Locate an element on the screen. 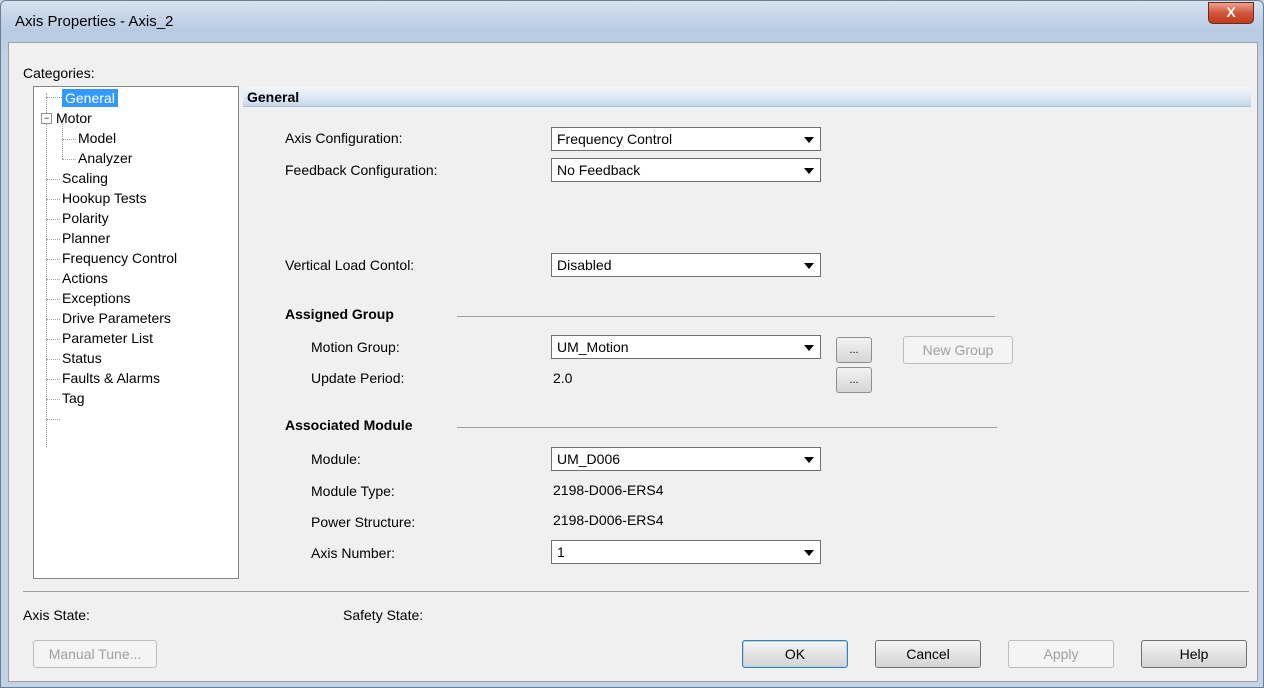 The height and width of the screenshot is (688, 1264). axis-number-select: 1 is located at coordinates (686, 552).